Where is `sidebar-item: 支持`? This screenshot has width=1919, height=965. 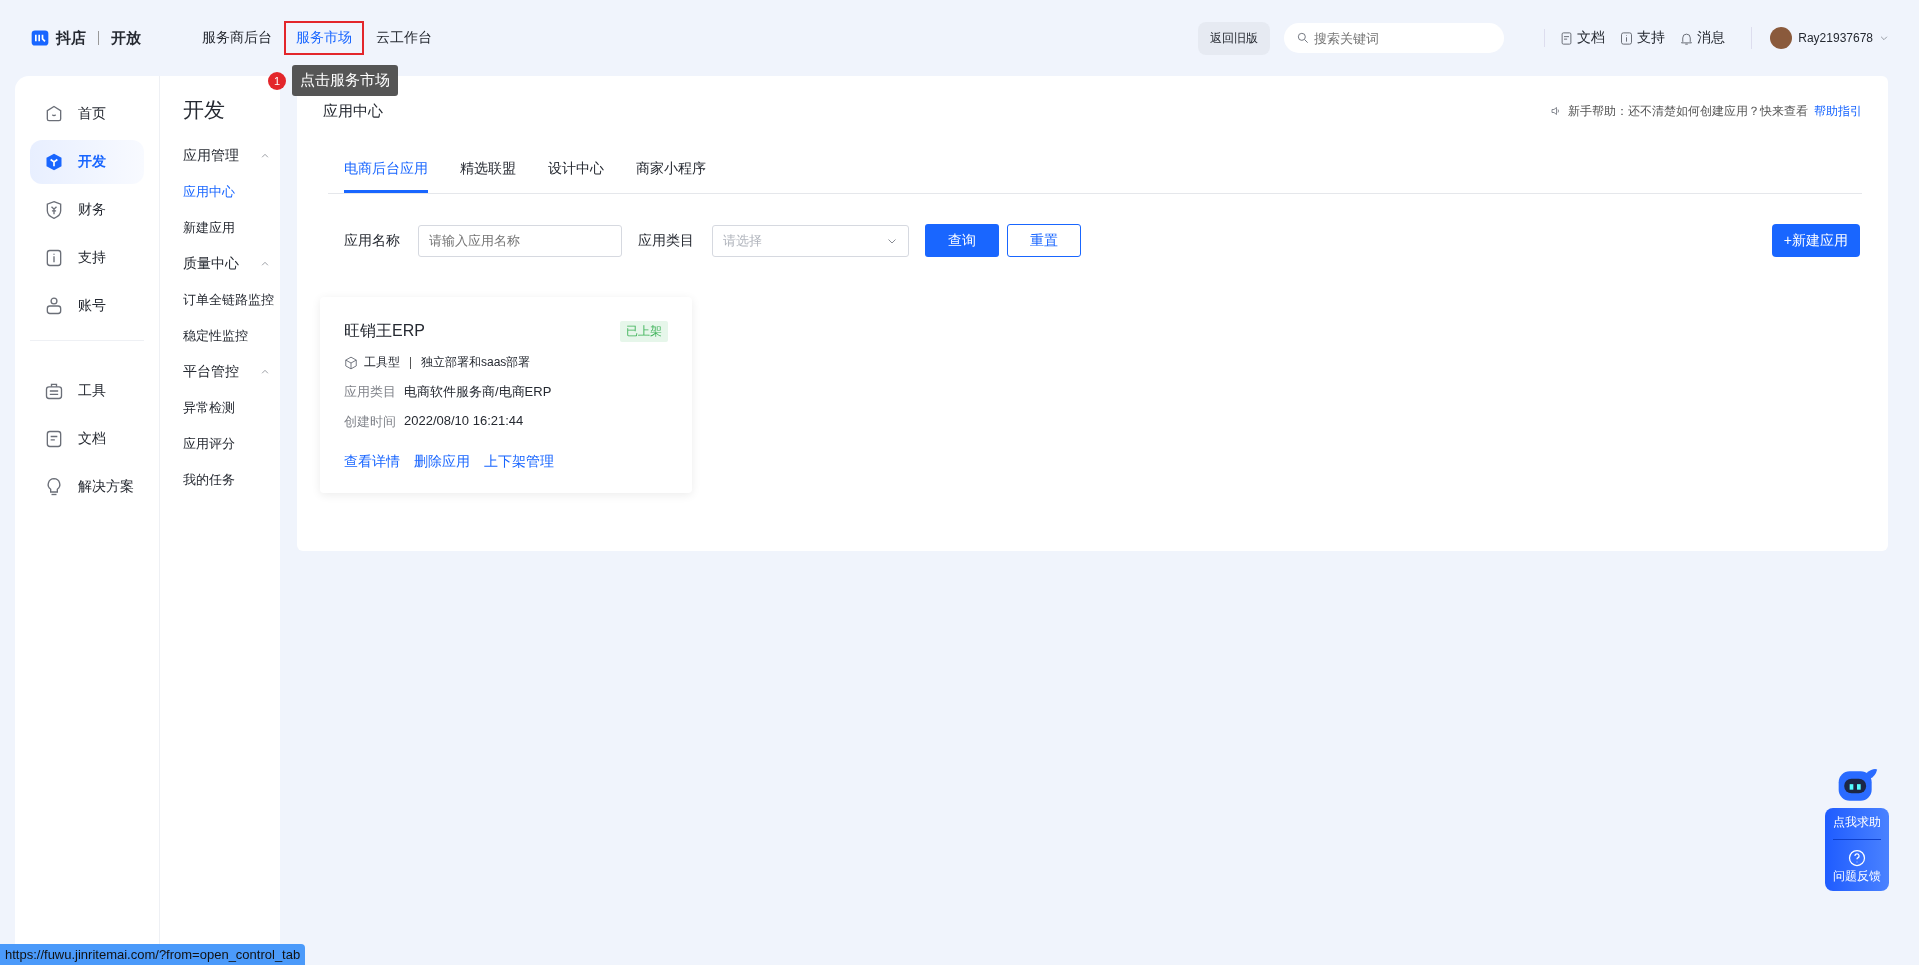 sidebar-item: 支持 is located at coordinates (87, 258).